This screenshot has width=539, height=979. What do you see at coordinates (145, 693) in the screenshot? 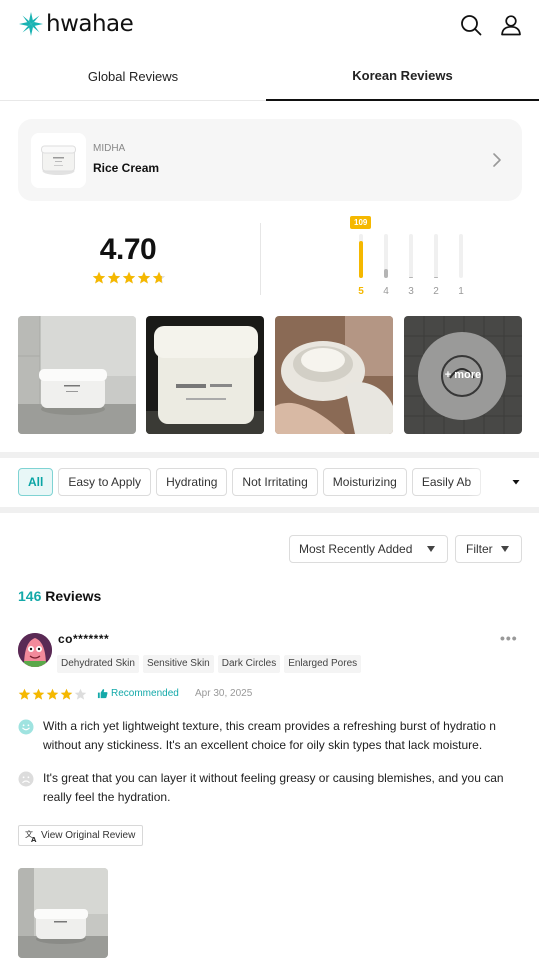
I see `recommended-label: Recommended` at bounding box center [145, 693].